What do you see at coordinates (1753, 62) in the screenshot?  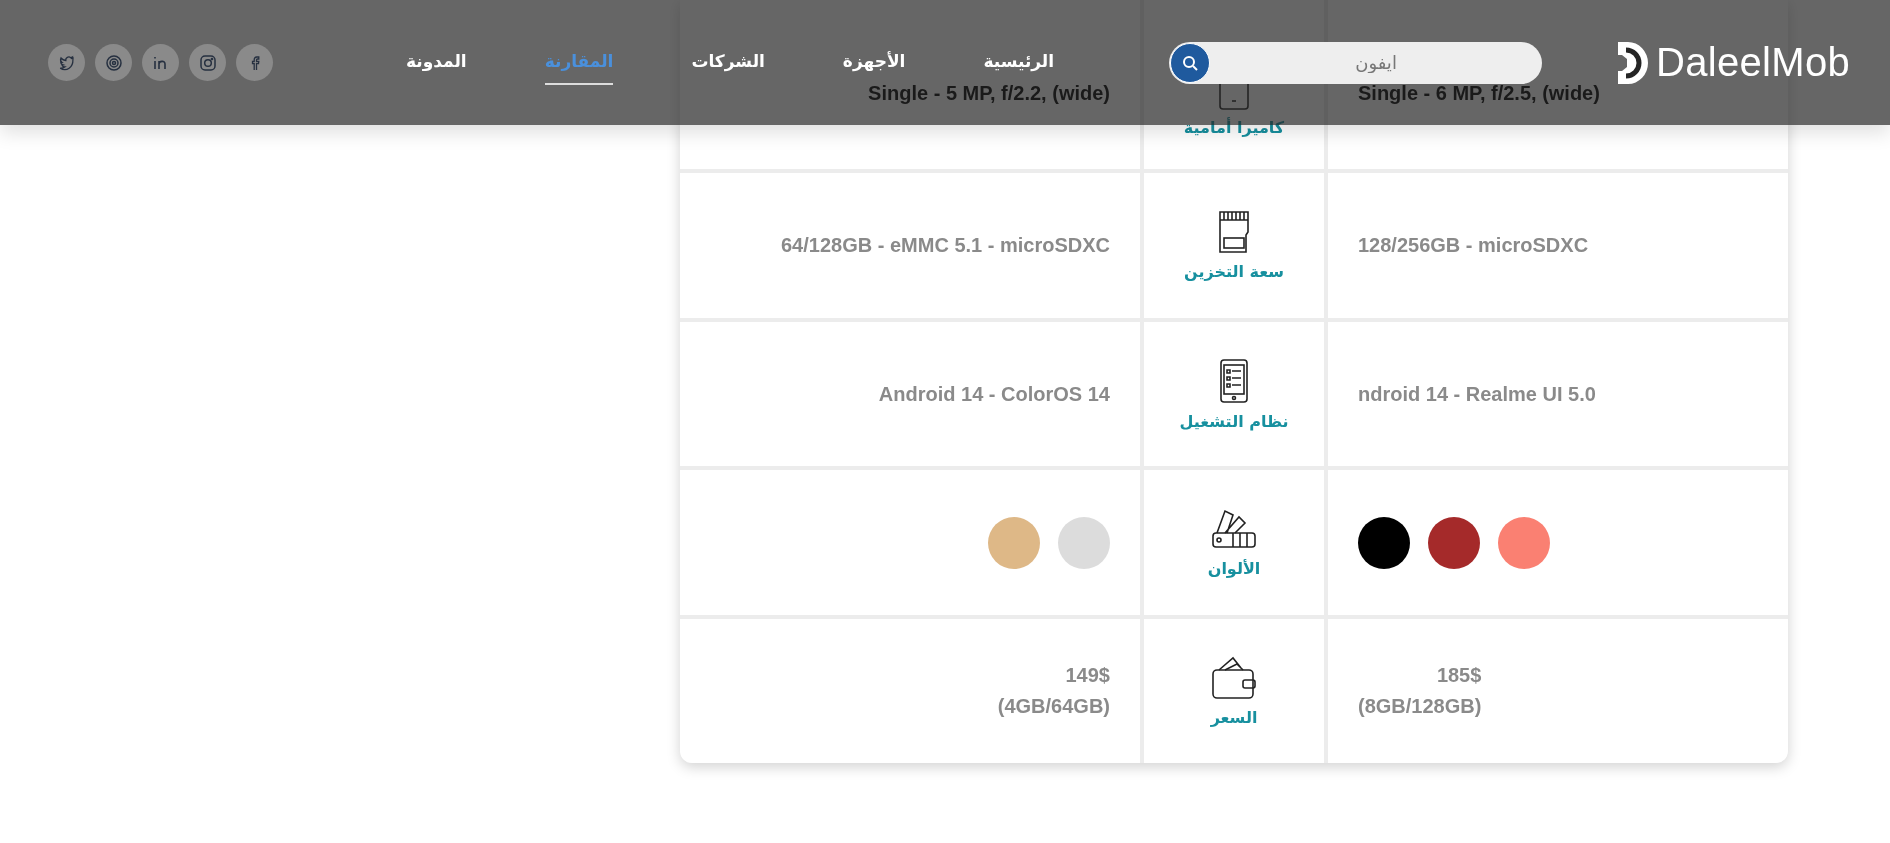 I see `site-logo: DaleelMob` at bounding box center [1753, 62].